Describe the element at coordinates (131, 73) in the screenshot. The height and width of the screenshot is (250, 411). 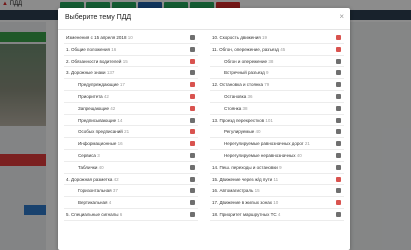
I see `topic-row: 3. Дорожные знаки 137` at that location.